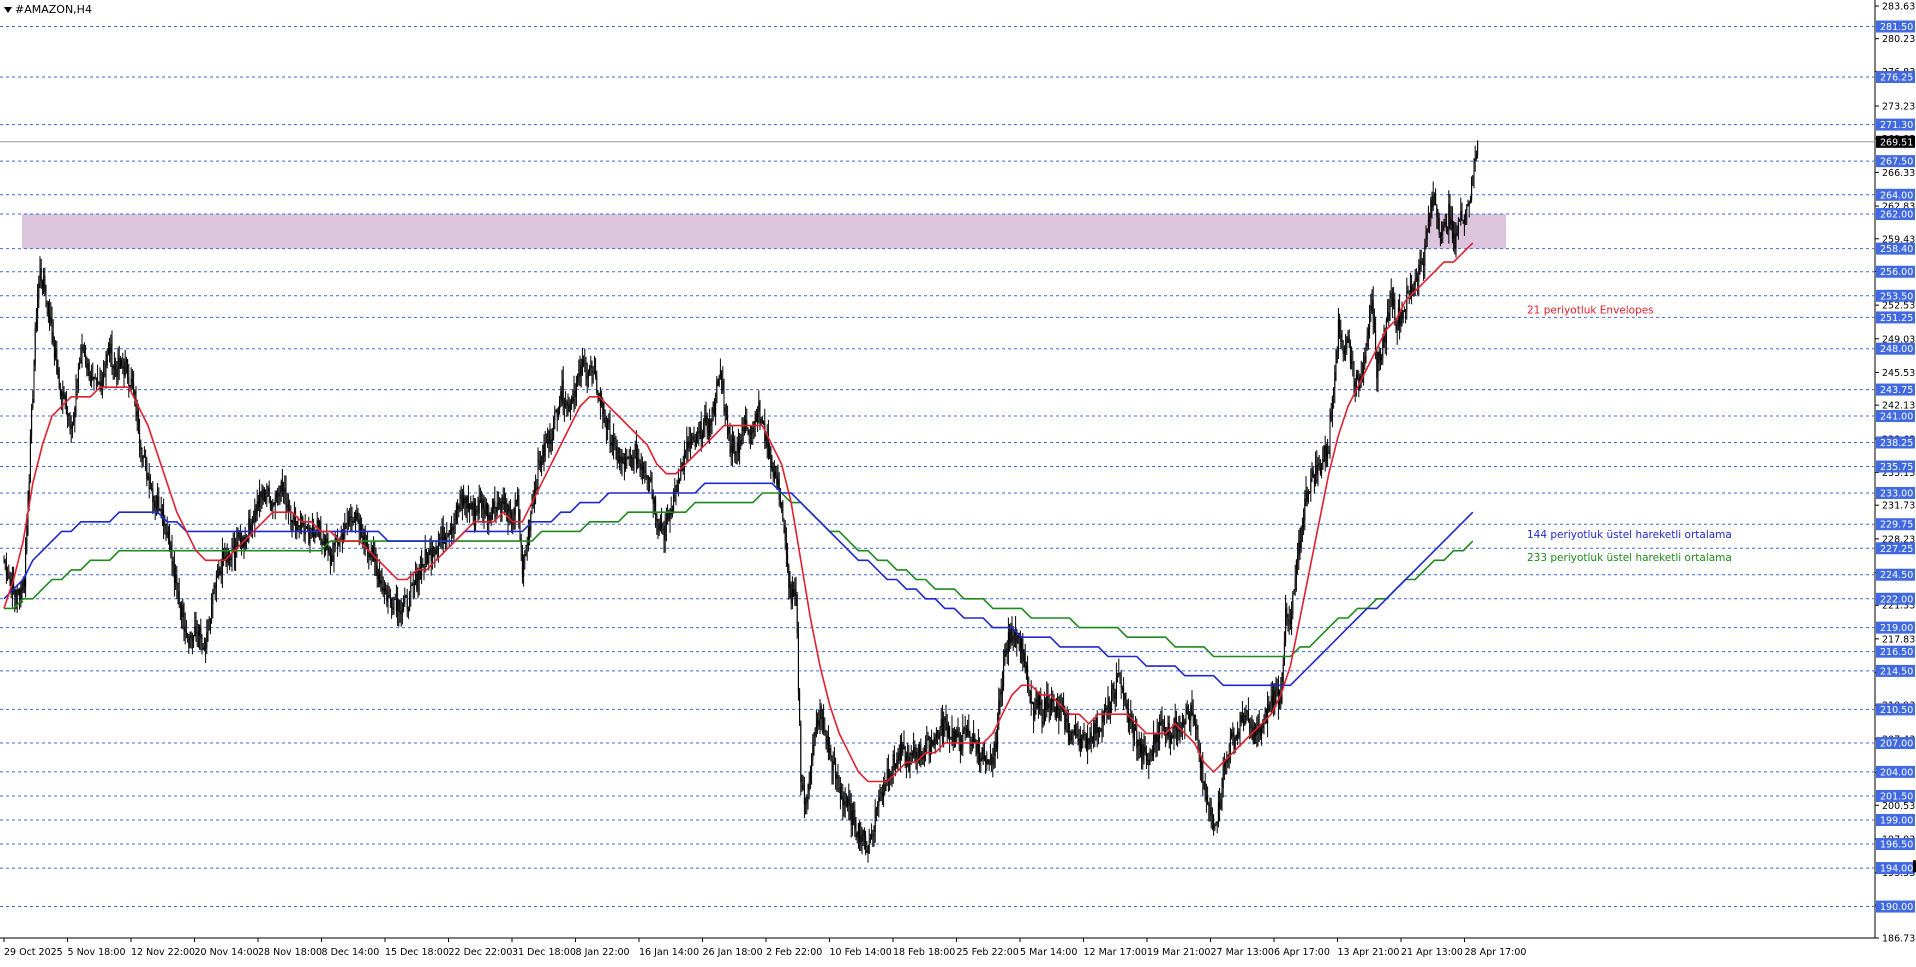  I want to click on time-tick-label: 27 Mar 13:00, so click(1242, 952).